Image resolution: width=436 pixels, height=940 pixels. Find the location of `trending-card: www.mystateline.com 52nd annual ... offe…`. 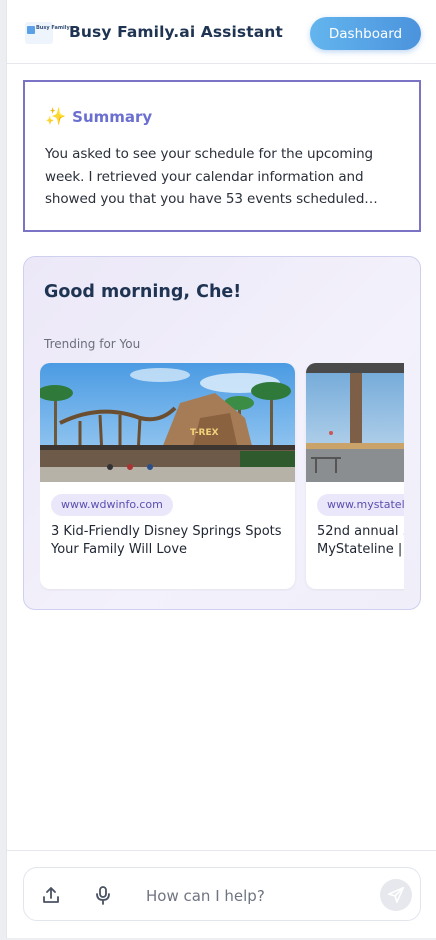

trending-card: www.mystateline.com 52nd annual ... offe… is located at coordinates (355, 476).